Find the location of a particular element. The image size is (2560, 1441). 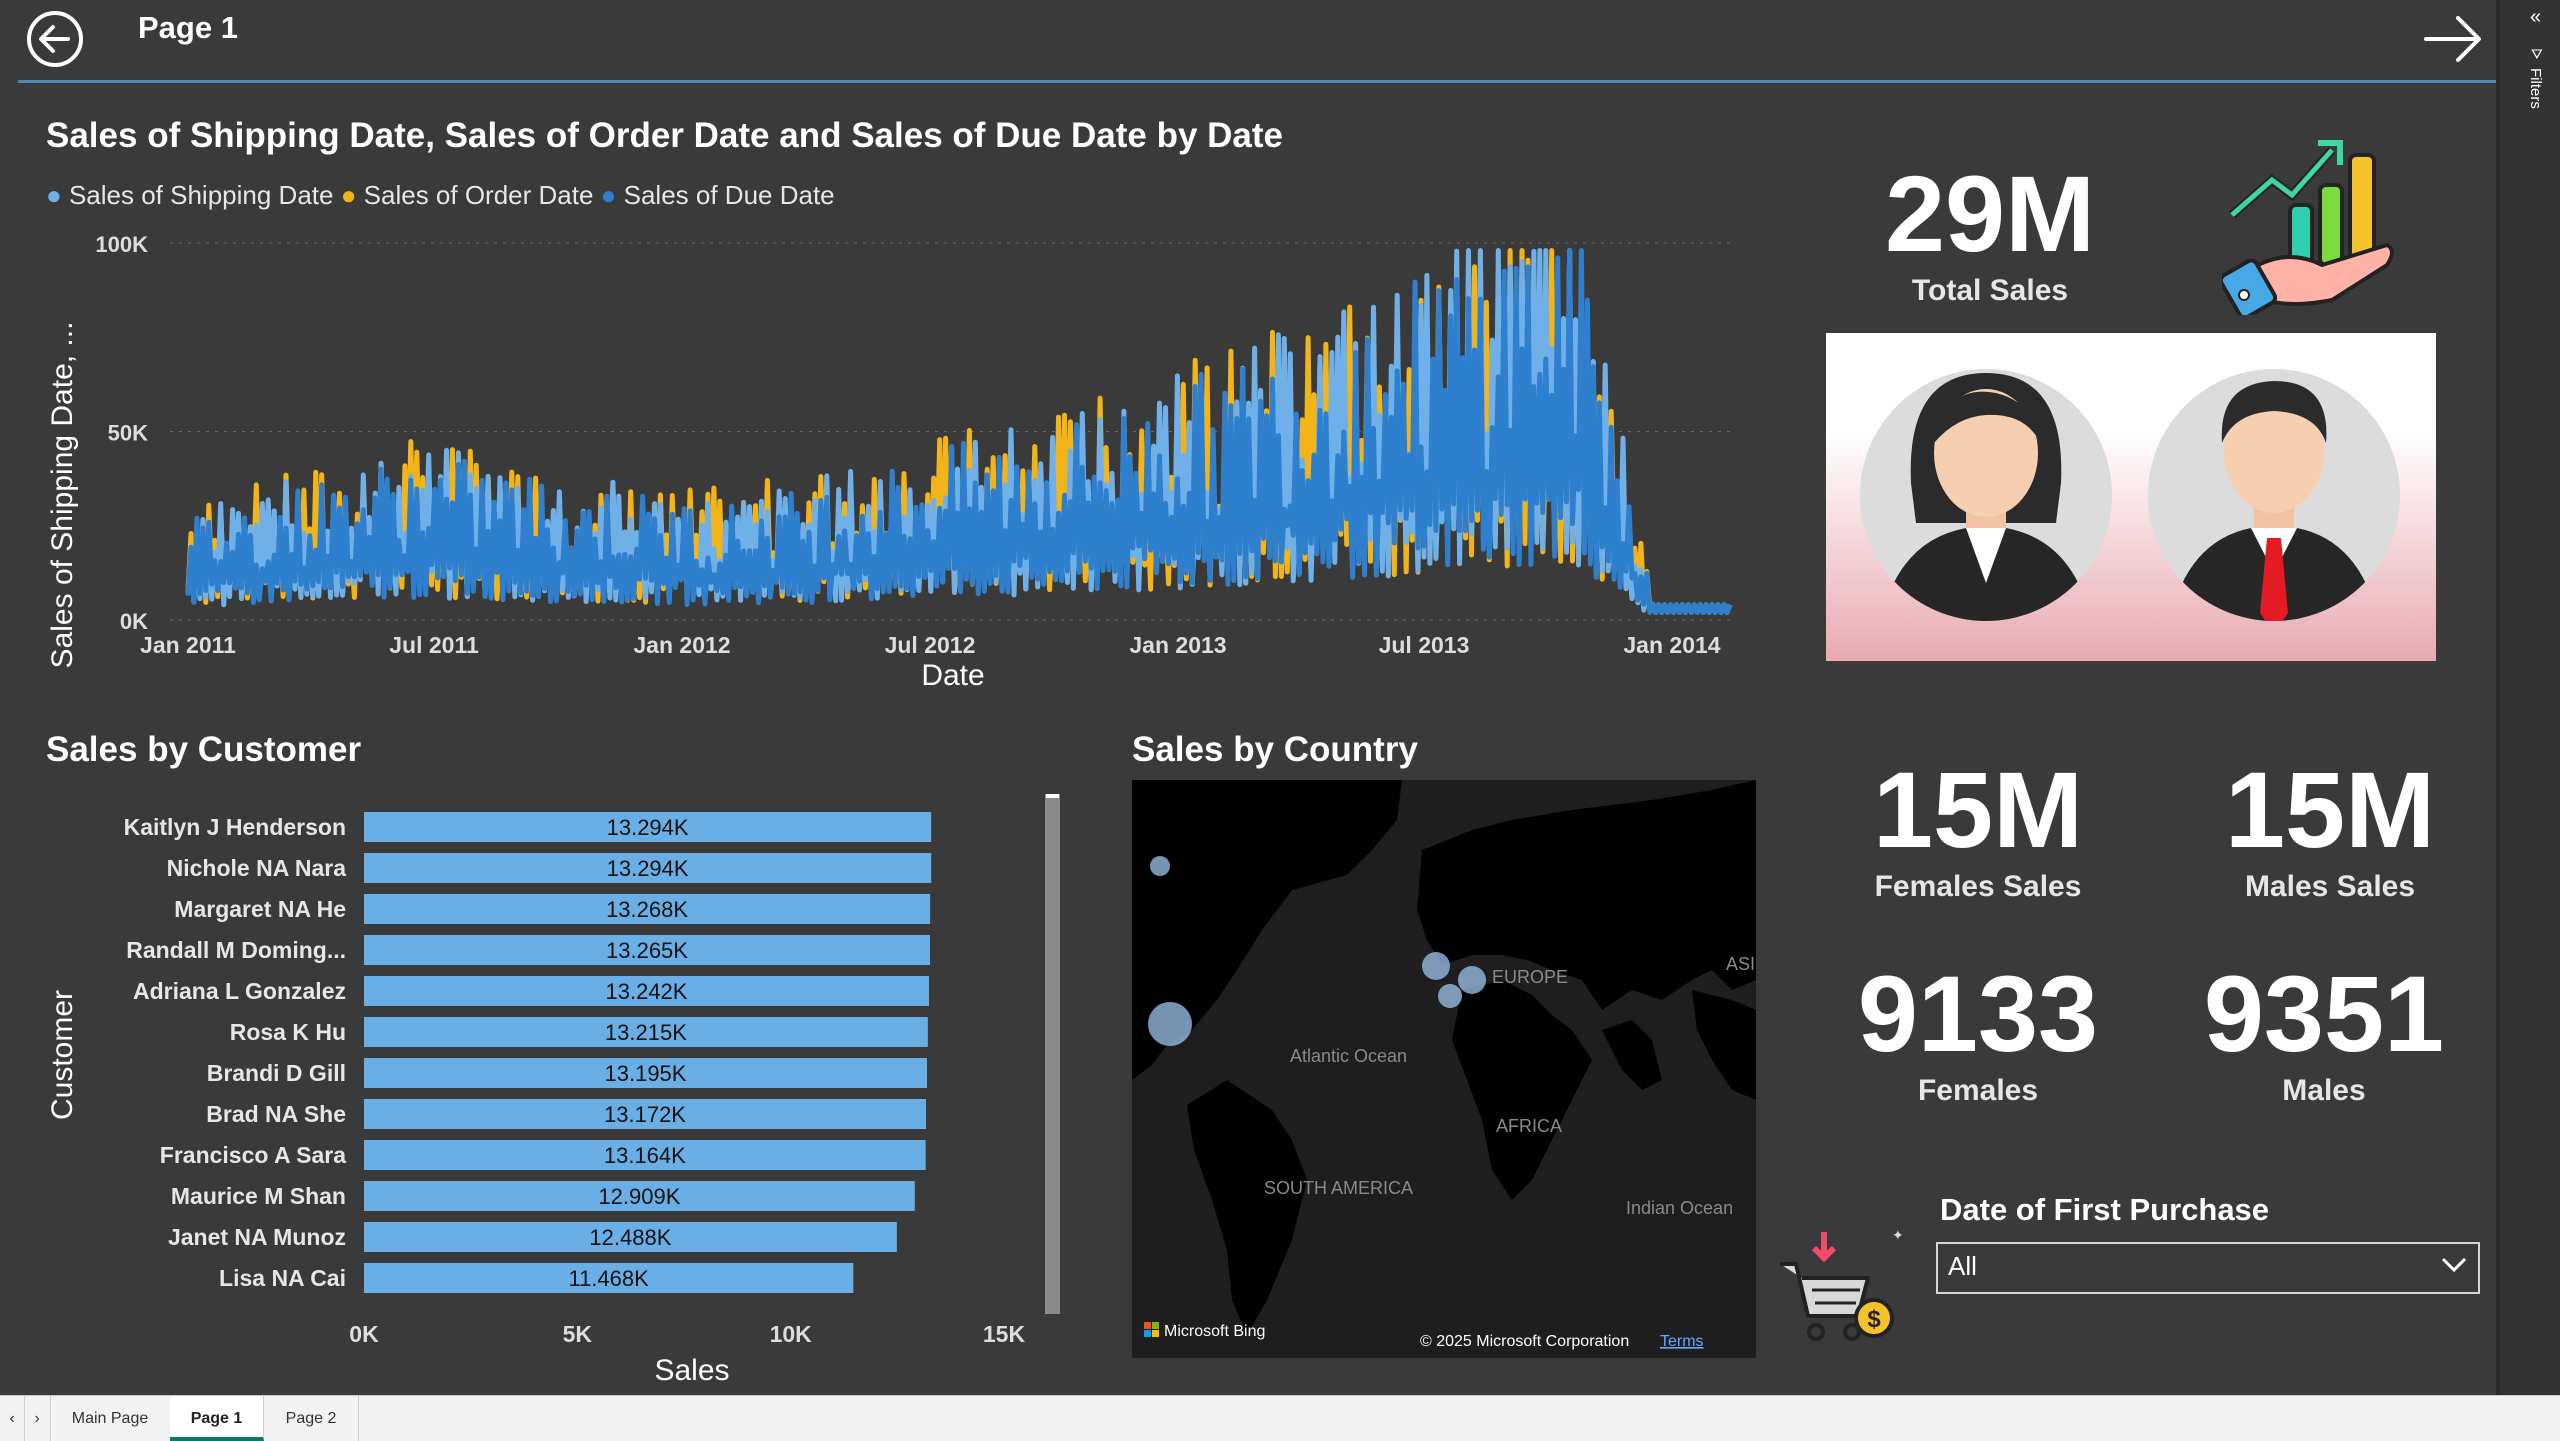

females-count-value: 9133 is located at coordinates (1978, 1013).